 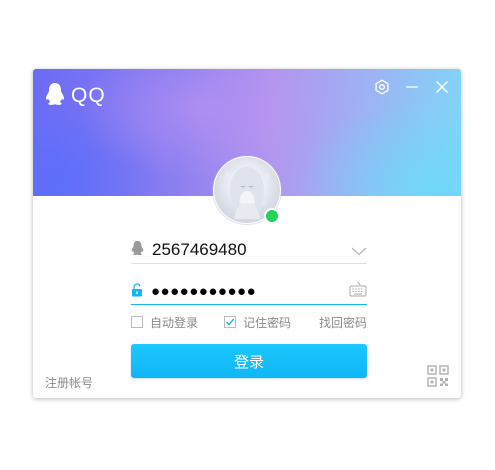 What do you see at coordinates (442, 87) in the screenshot?
I see `close-icon` at bounding box center [442, 87].